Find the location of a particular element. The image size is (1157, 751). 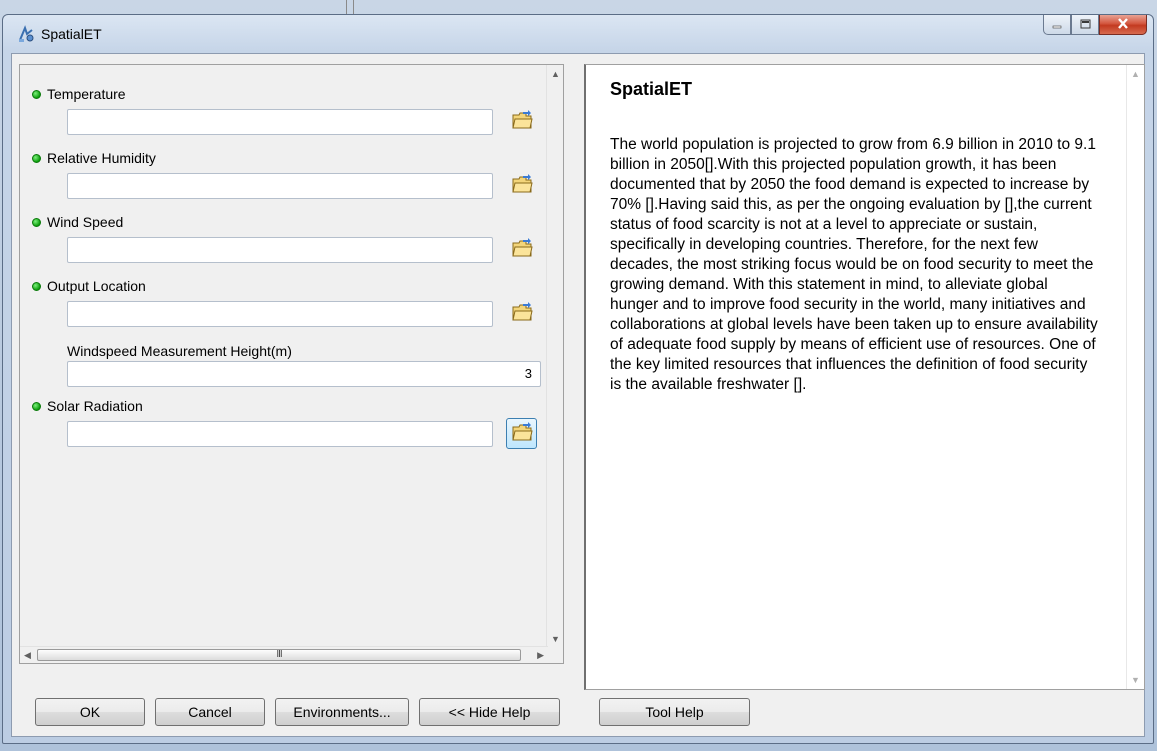

relative-humidity-input is located at coordinates (280, 186).